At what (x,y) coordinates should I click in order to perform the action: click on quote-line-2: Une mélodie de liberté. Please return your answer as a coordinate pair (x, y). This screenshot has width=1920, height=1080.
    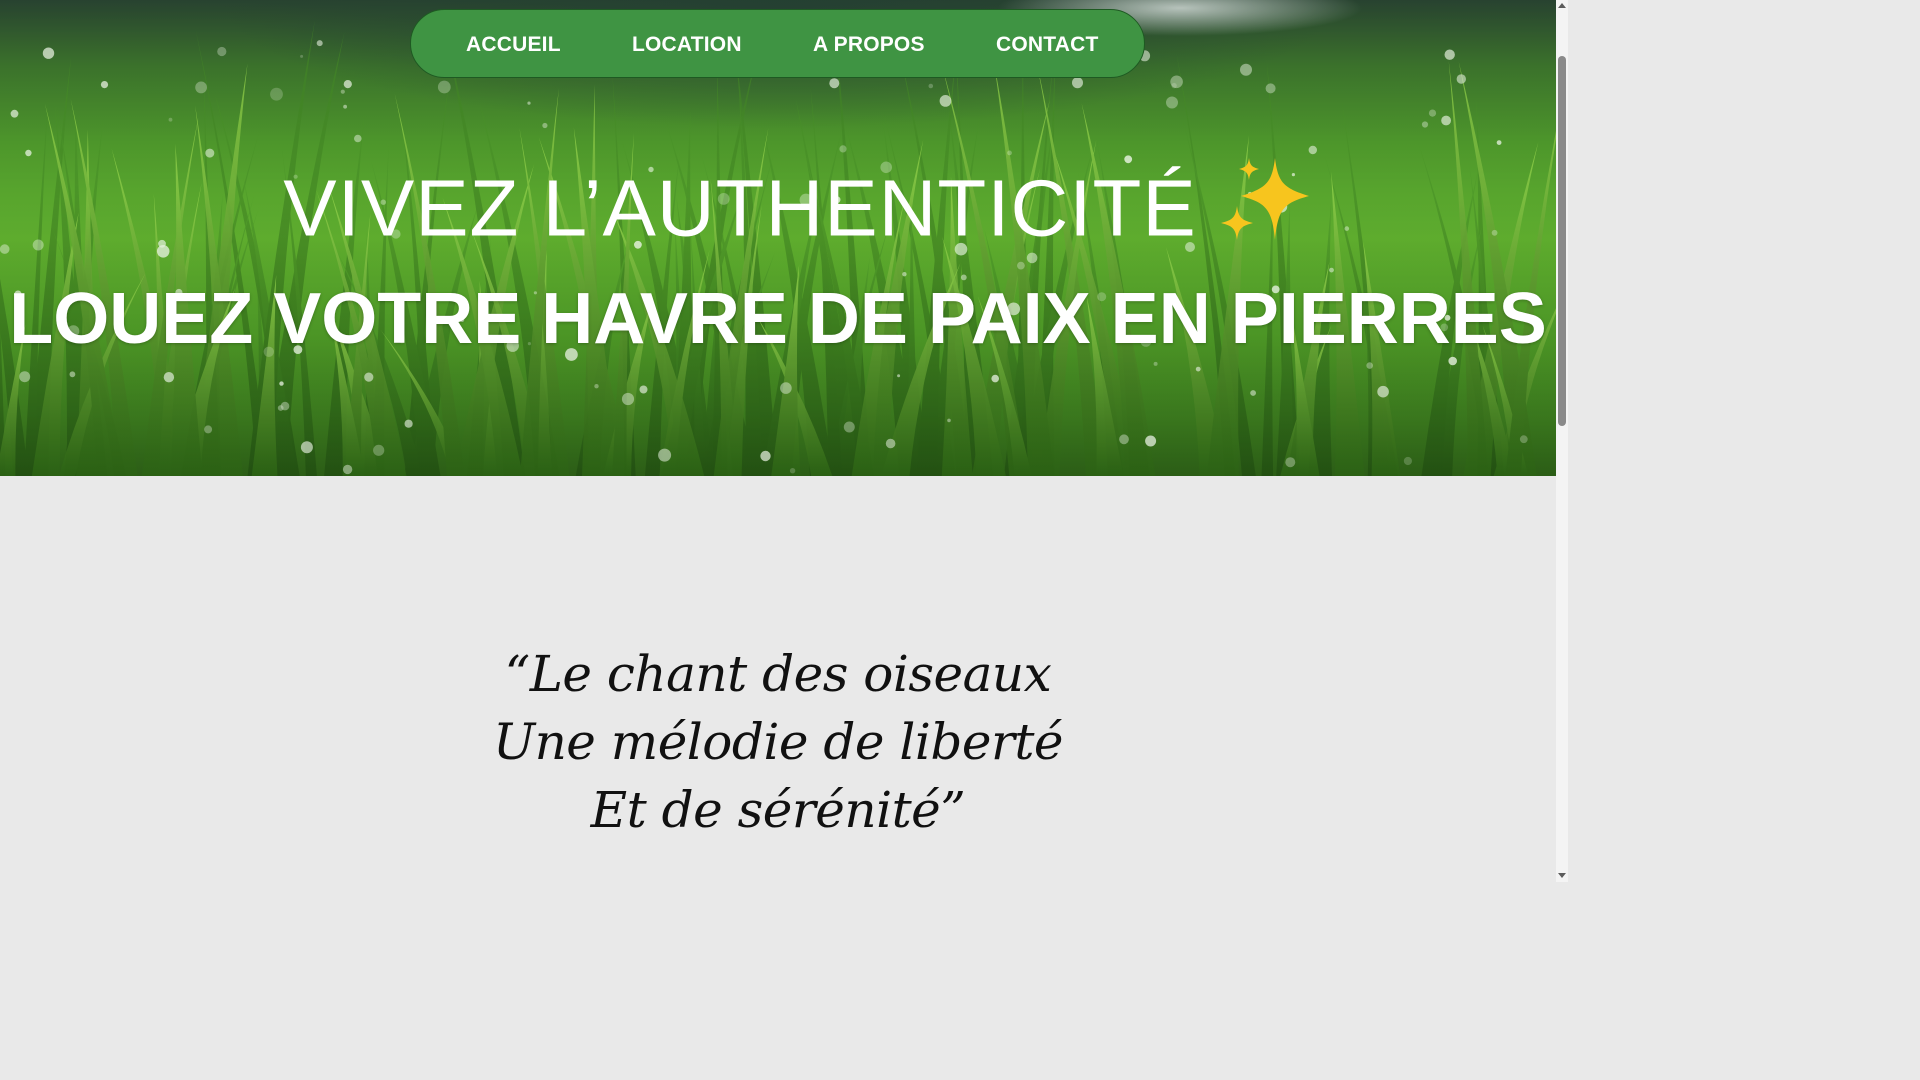
    Looking at the image, I should click on (778, 742).